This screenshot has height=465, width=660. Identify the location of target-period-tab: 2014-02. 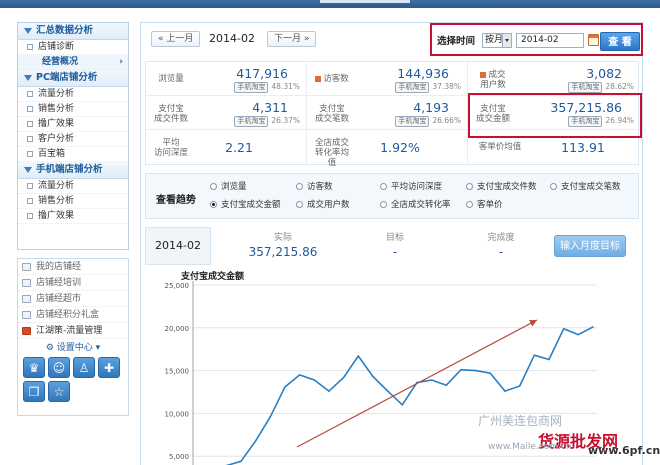
(178, 246).